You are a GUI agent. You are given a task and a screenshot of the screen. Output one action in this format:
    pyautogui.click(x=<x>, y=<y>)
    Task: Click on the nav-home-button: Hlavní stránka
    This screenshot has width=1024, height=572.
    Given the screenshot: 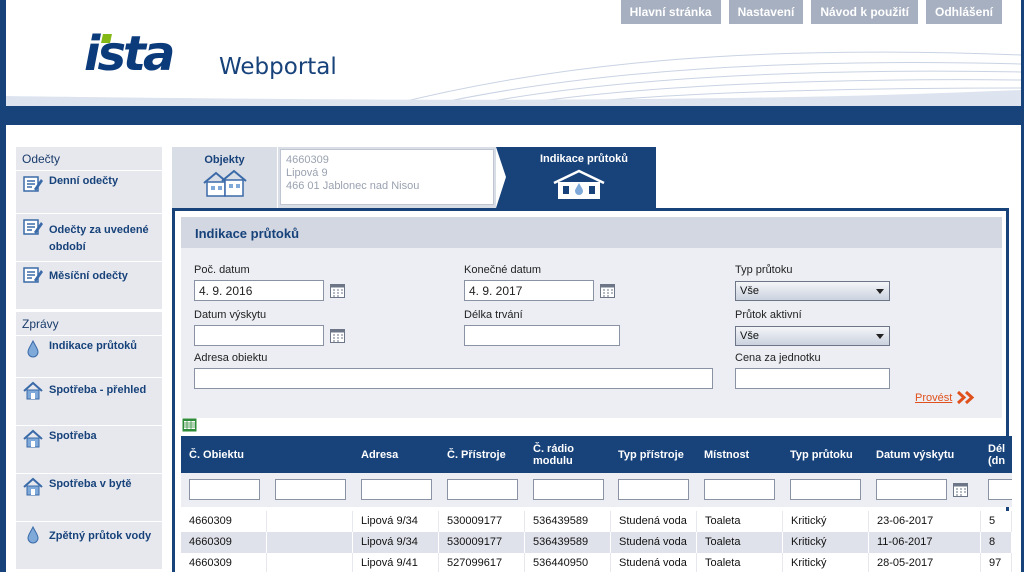 What is the action you would take?
    pyautogui.click(x=670, y=12)
    